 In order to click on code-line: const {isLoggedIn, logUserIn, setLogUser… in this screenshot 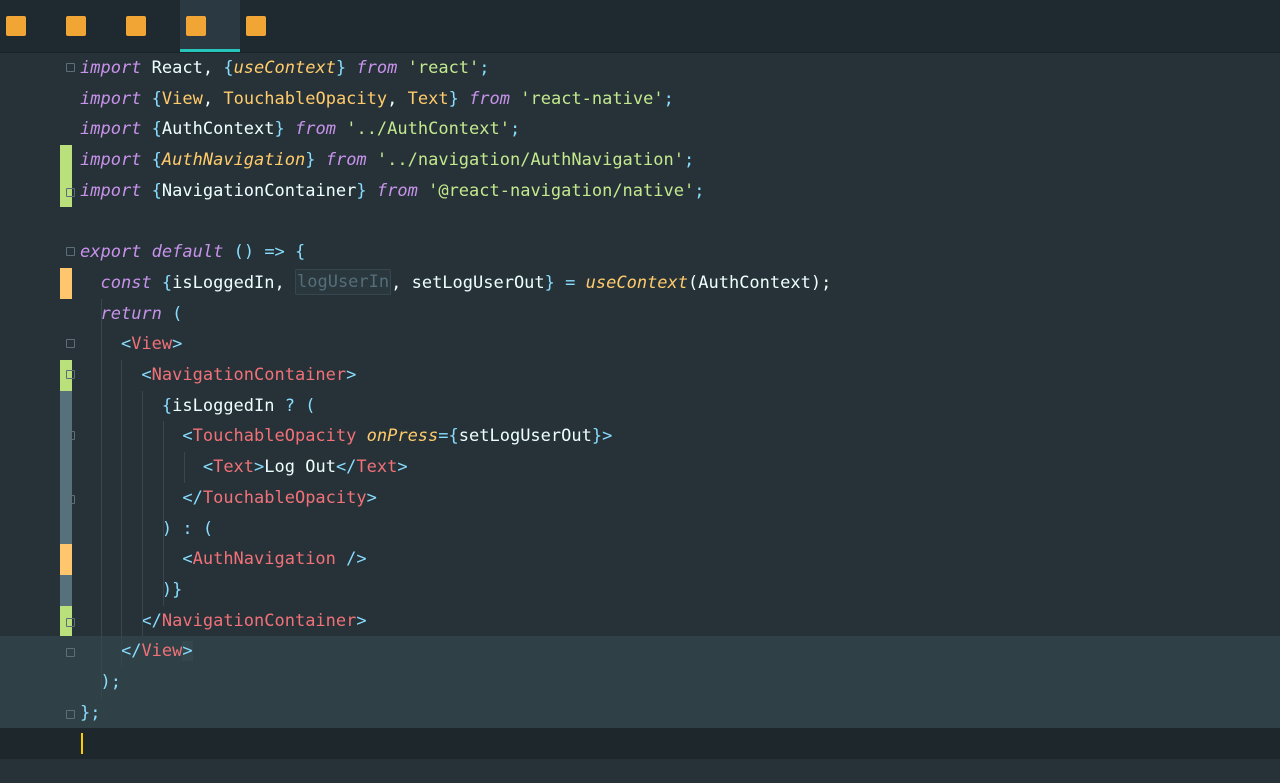, I will do `click(640, 283)`.